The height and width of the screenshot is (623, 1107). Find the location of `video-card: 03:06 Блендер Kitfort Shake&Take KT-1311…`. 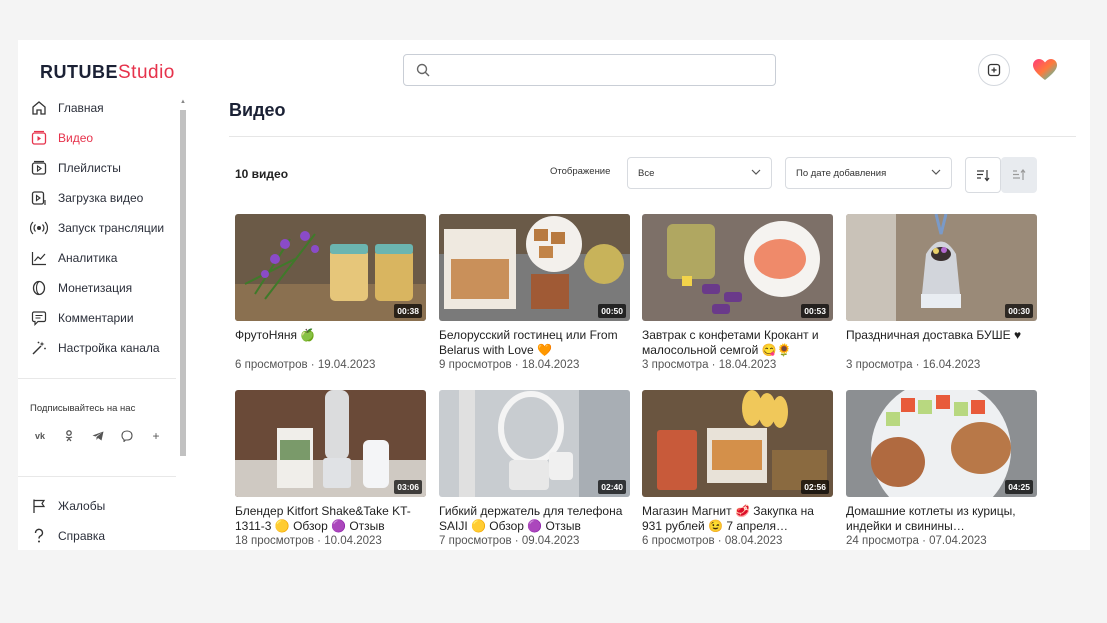

video-card: 03:06 Блендер Kitfort Shake&Take KT-1311… is located at coordinates (330, 468).